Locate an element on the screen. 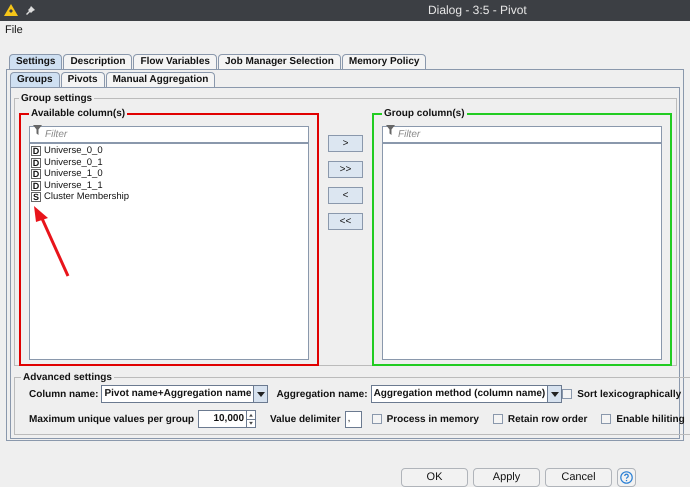 Image resolution: width=690 pixels, height=487 pixels. tab: Settings is located at coordinates (35, 62).